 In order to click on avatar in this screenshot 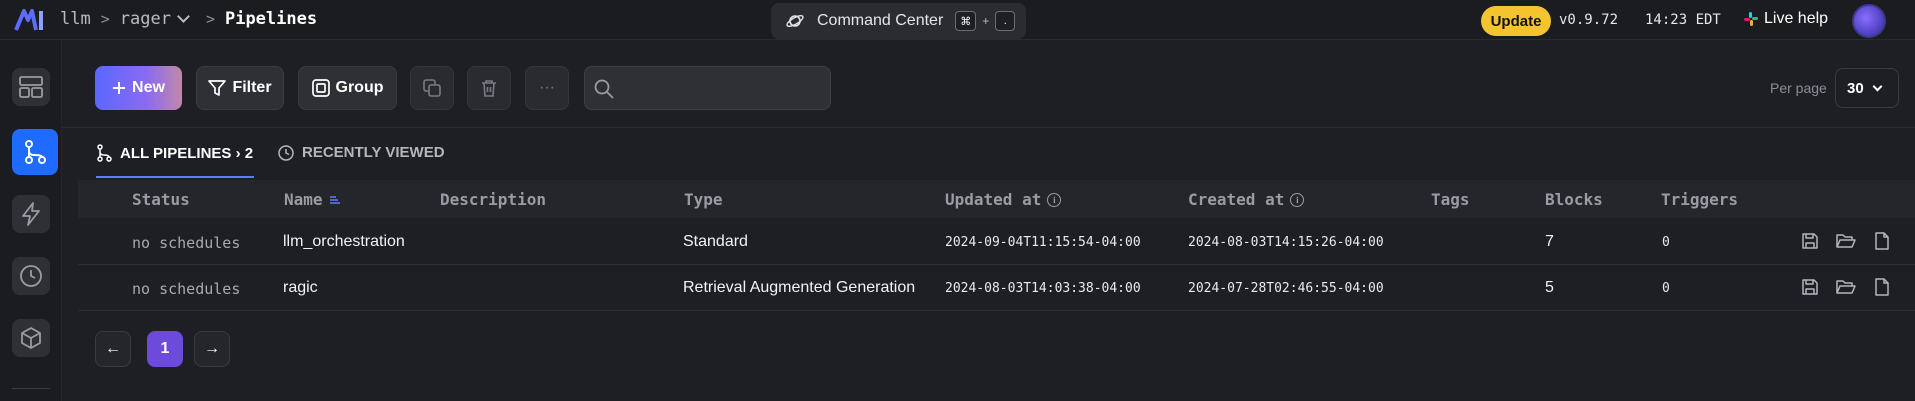, I will do `click(1869, 21)`.